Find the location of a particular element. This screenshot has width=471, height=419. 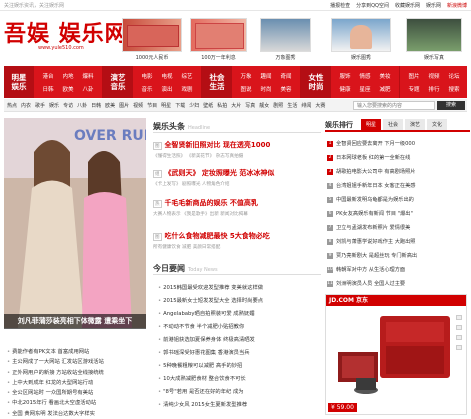

nav-item: 爆料 is located at coordinates (88, 76).